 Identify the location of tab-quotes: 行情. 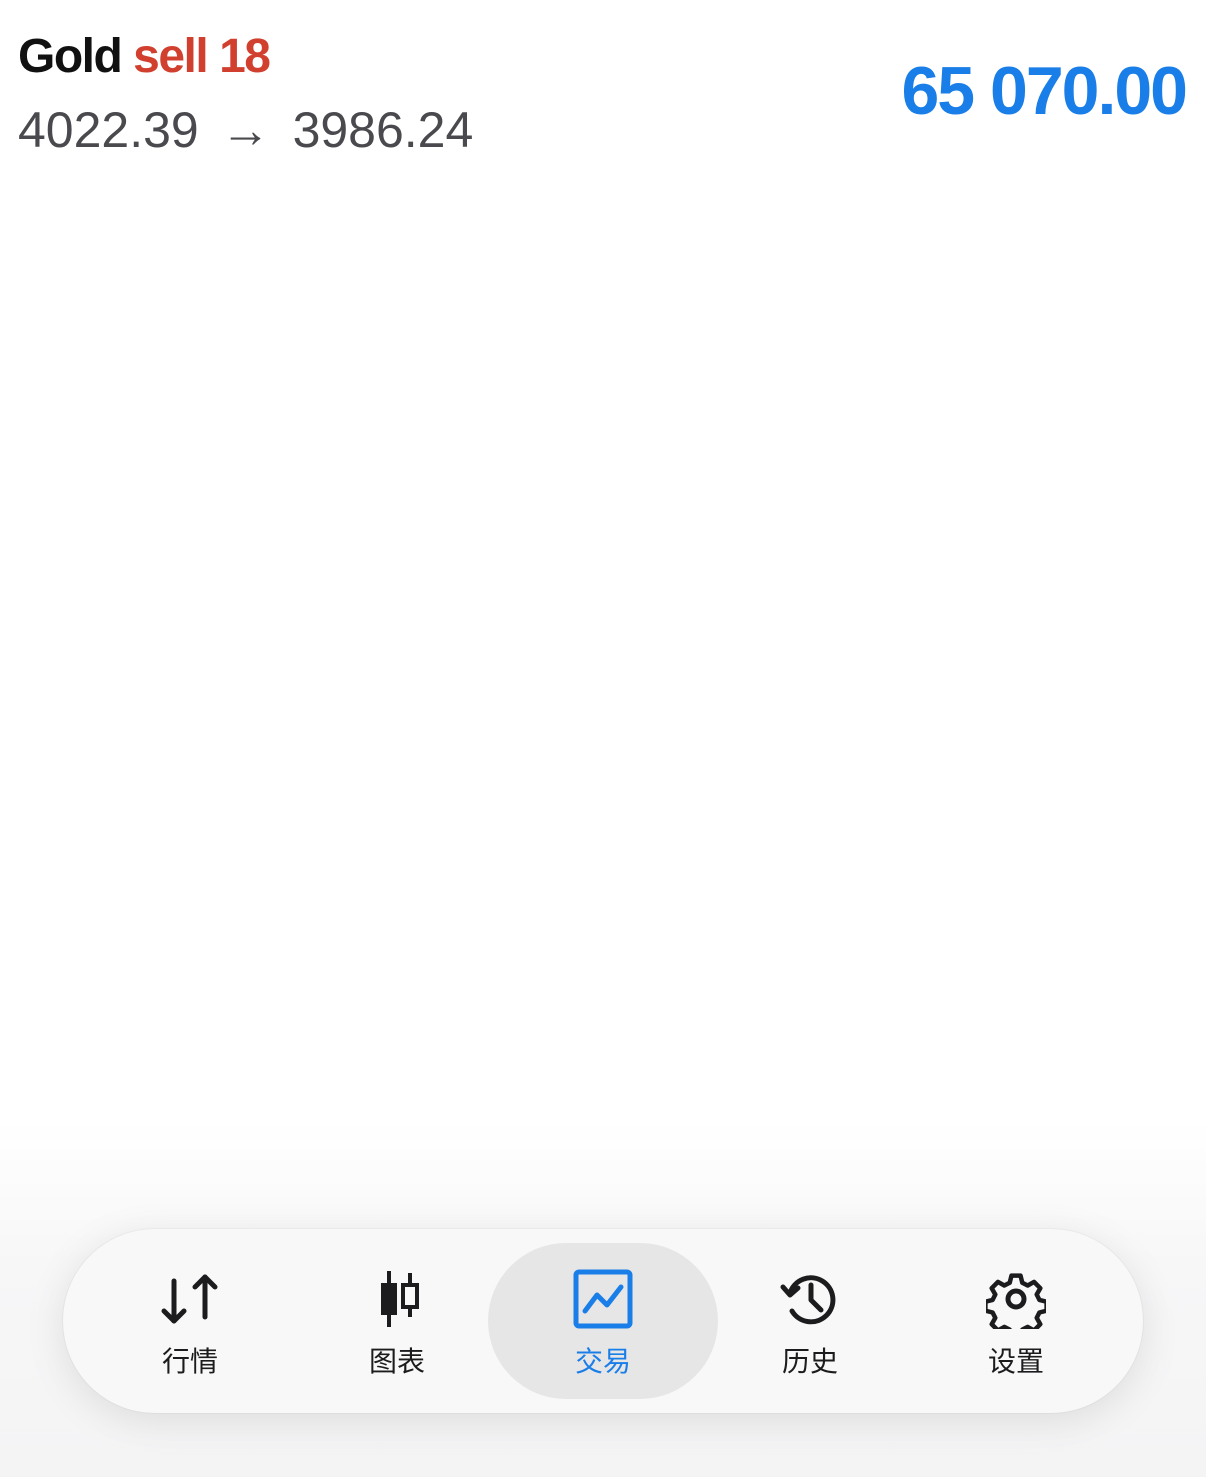
(190, 1321).